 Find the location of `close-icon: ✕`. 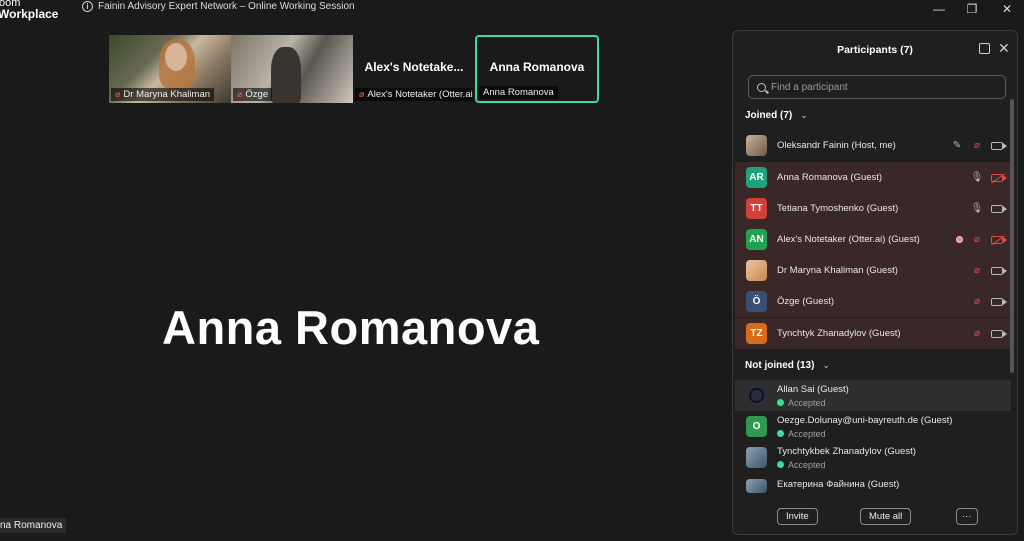

close-icon: ✕ is located at coordinates (1004, 48).